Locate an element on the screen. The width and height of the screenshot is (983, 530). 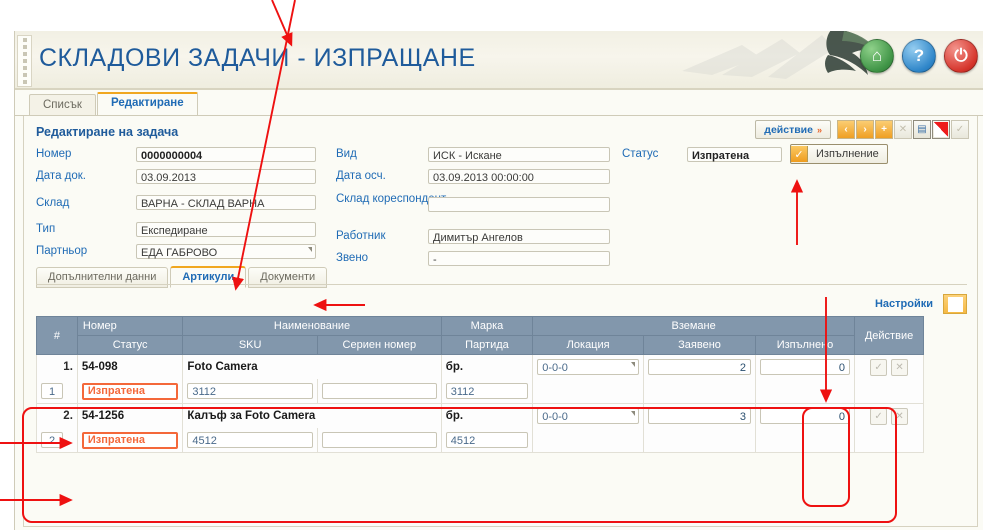
field-nomer-input: 0000000004 is located at coordinates (226, 154).